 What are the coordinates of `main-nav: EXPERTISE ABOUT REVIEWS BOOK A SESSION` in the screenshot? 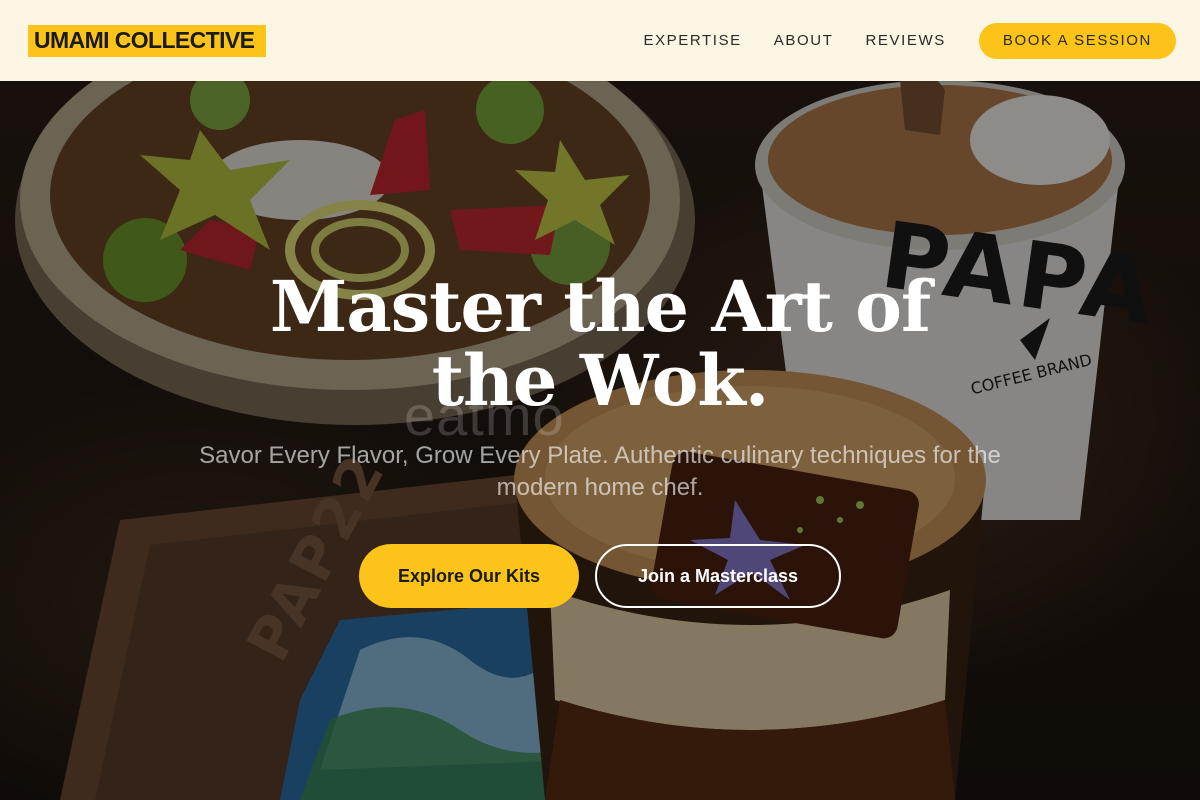 It's located at (909, 40).